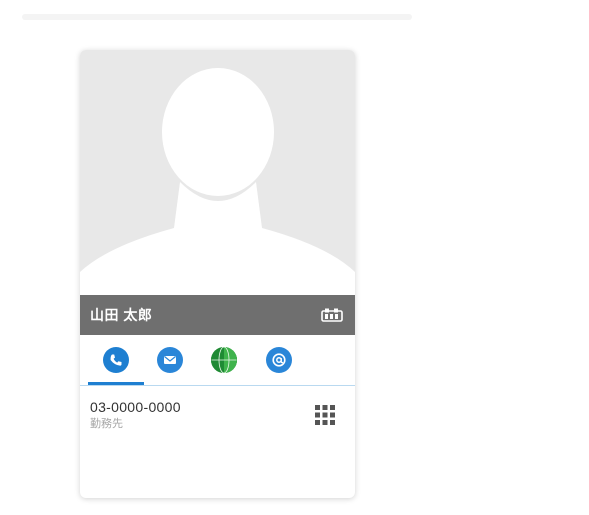  I want to click on vcard-icon, so click(332, 315).